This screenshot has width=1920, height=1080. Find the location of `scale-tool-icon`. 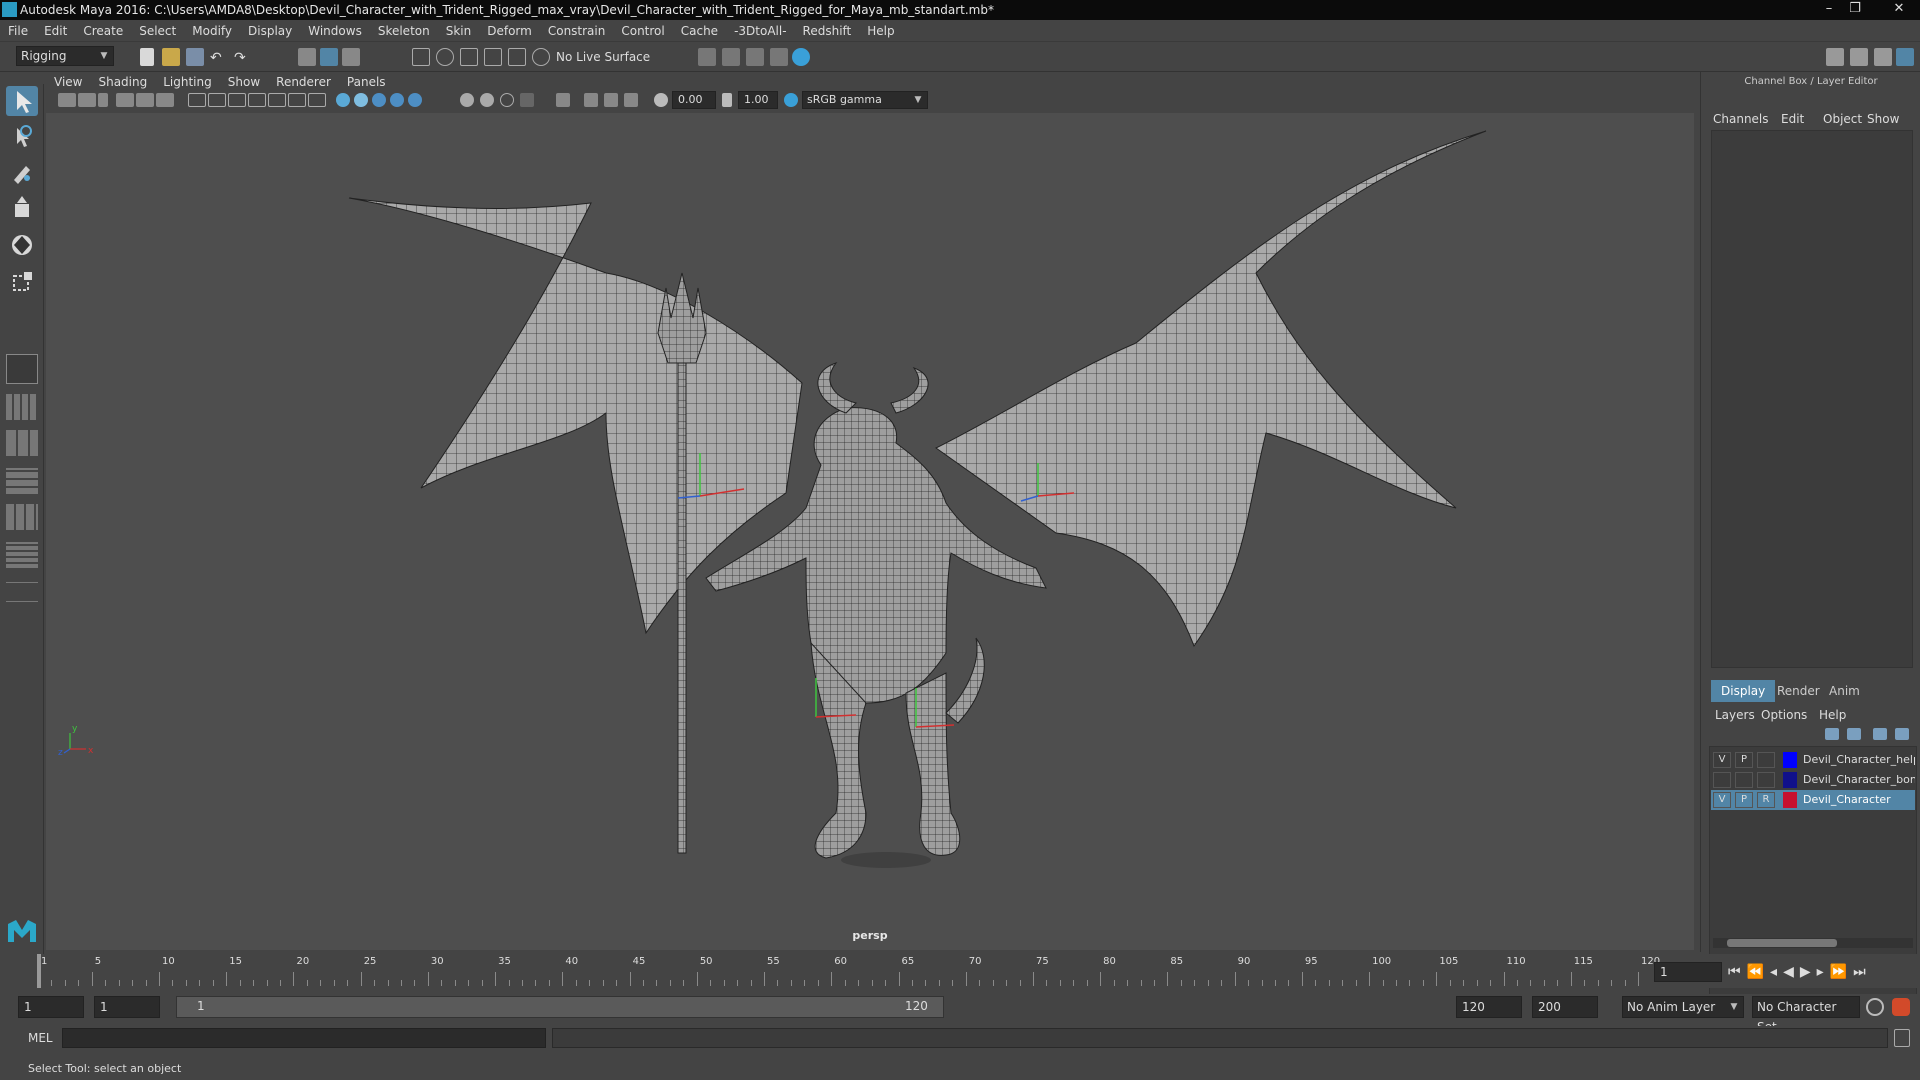

scale-tool-icon is located at coordinates (22, 281).